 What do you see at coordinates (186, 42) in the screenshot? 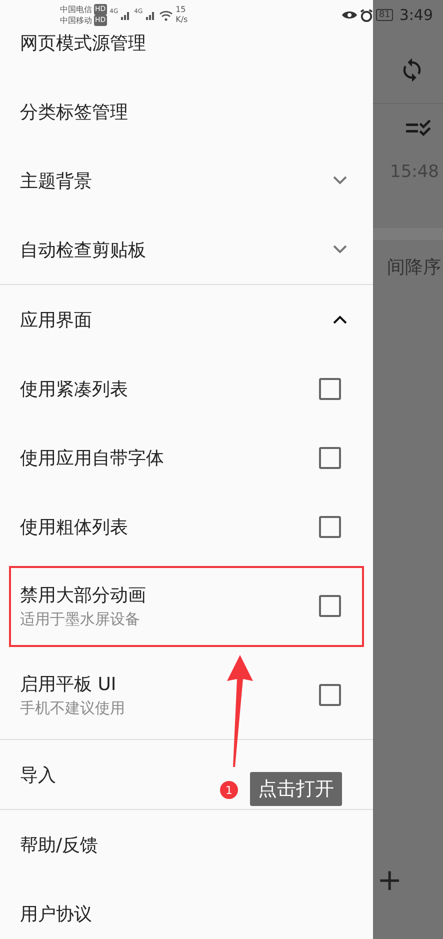
I see `menu-item-label: 网页模式源管理` at bounding box center [186, 42].